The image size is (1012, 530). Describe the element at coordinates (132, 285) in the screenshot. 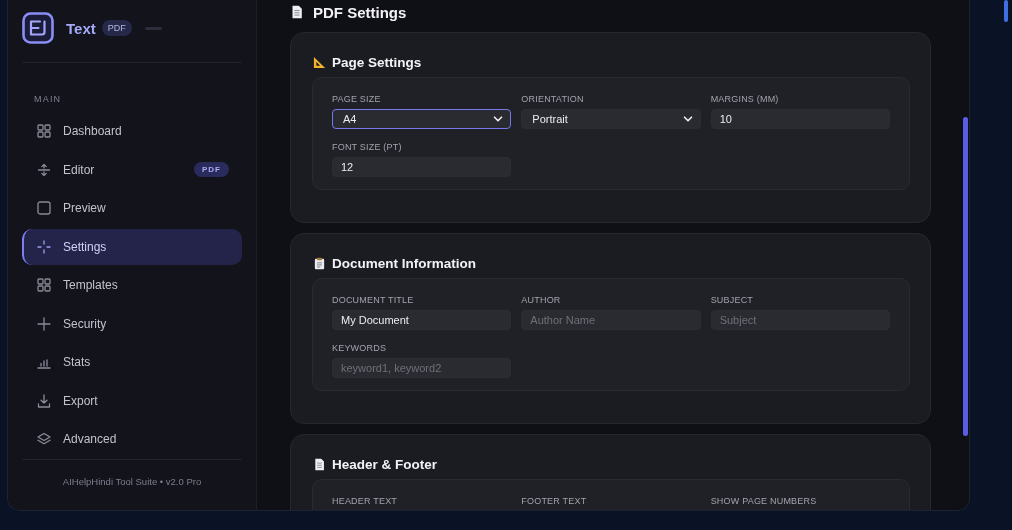

I see `nav-item: Templates` at that location.